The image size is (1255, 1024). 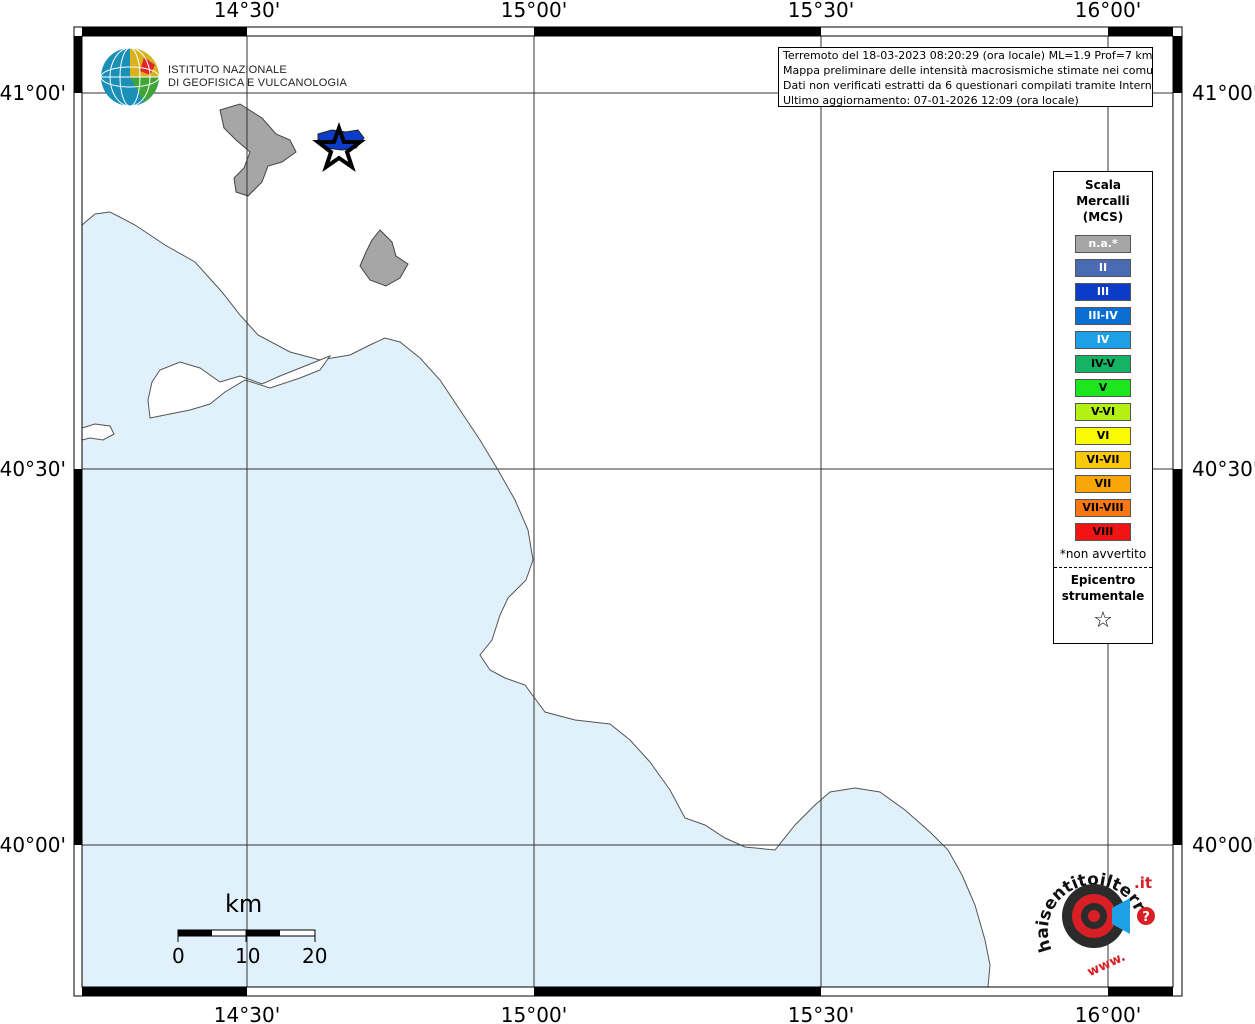 I want to click on legend-title-line: Mercalli, so click(x=1103, y=201).